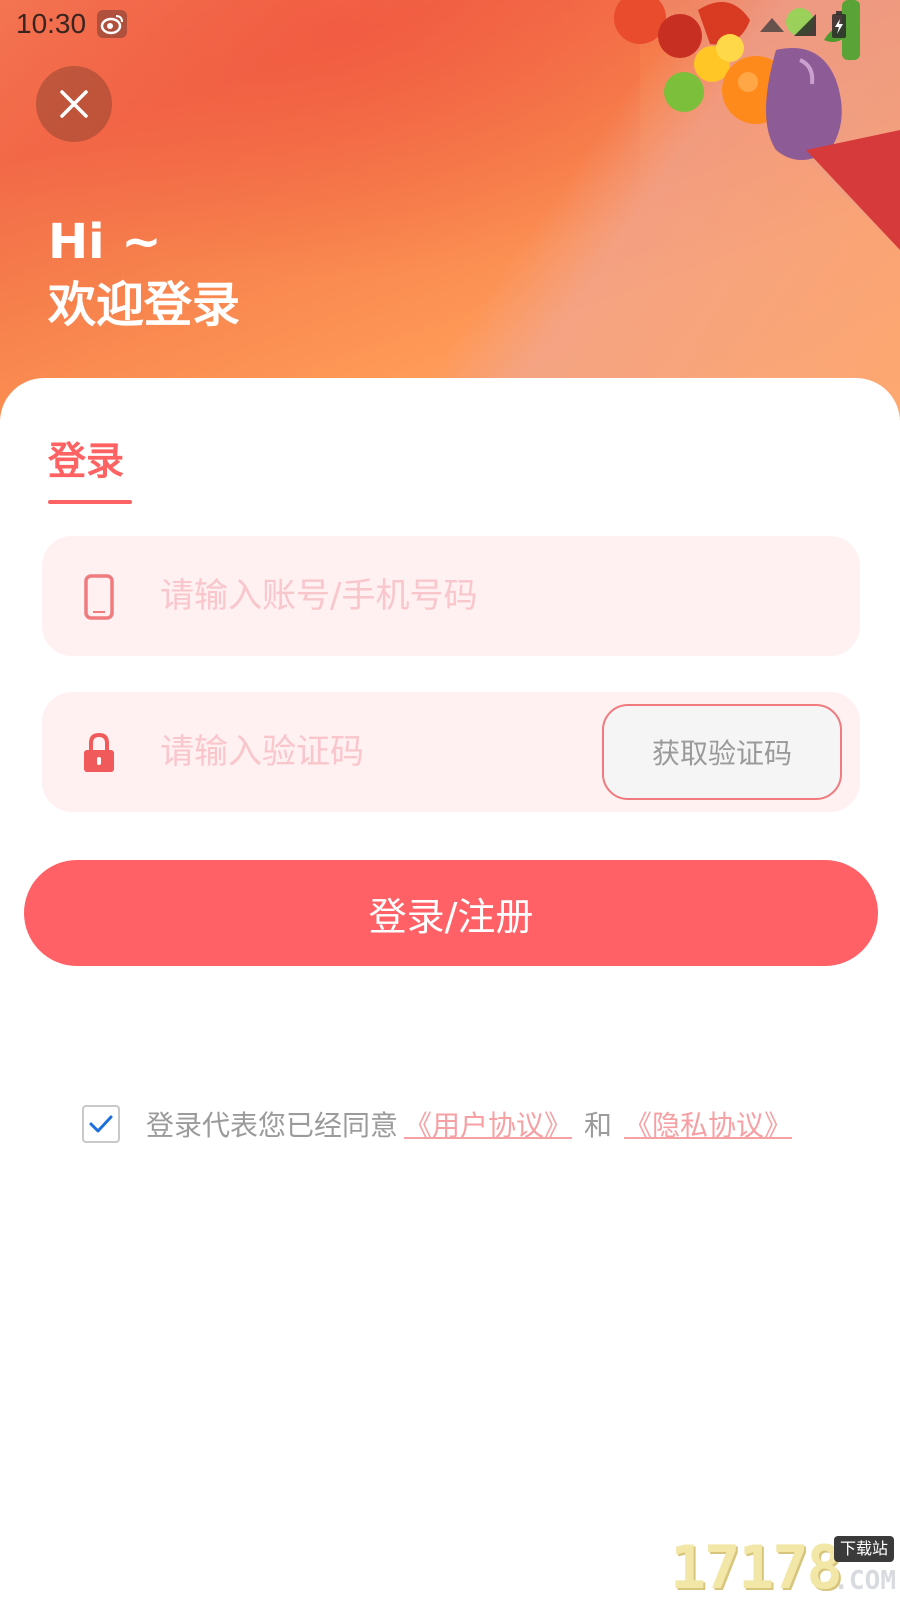 The height and width of the screenshot is (1600, 900). Describe the element at coordinates (144, 275) in the screenshot. I see `greeting: Hi ~ 欢迎登录` at that location.